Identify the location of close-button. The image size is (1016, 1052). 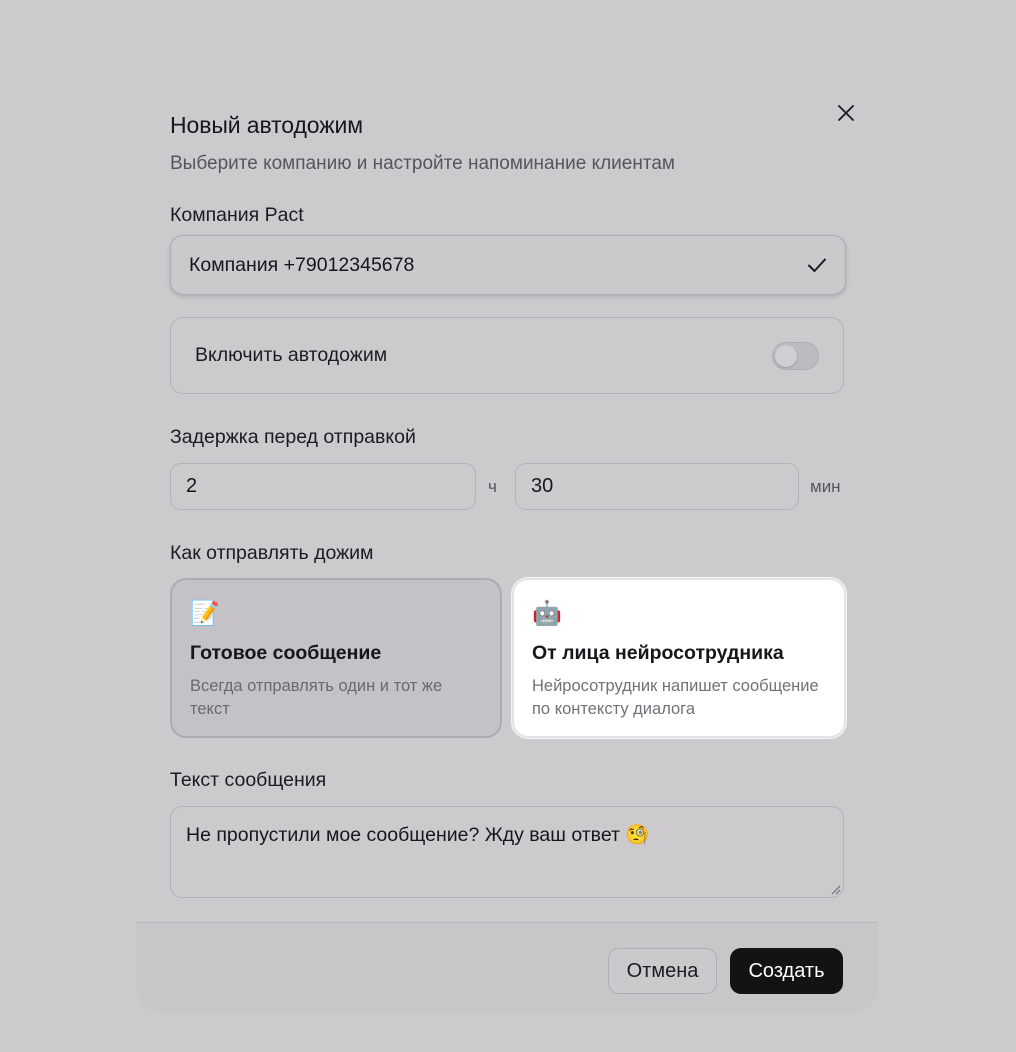
(846, 113).